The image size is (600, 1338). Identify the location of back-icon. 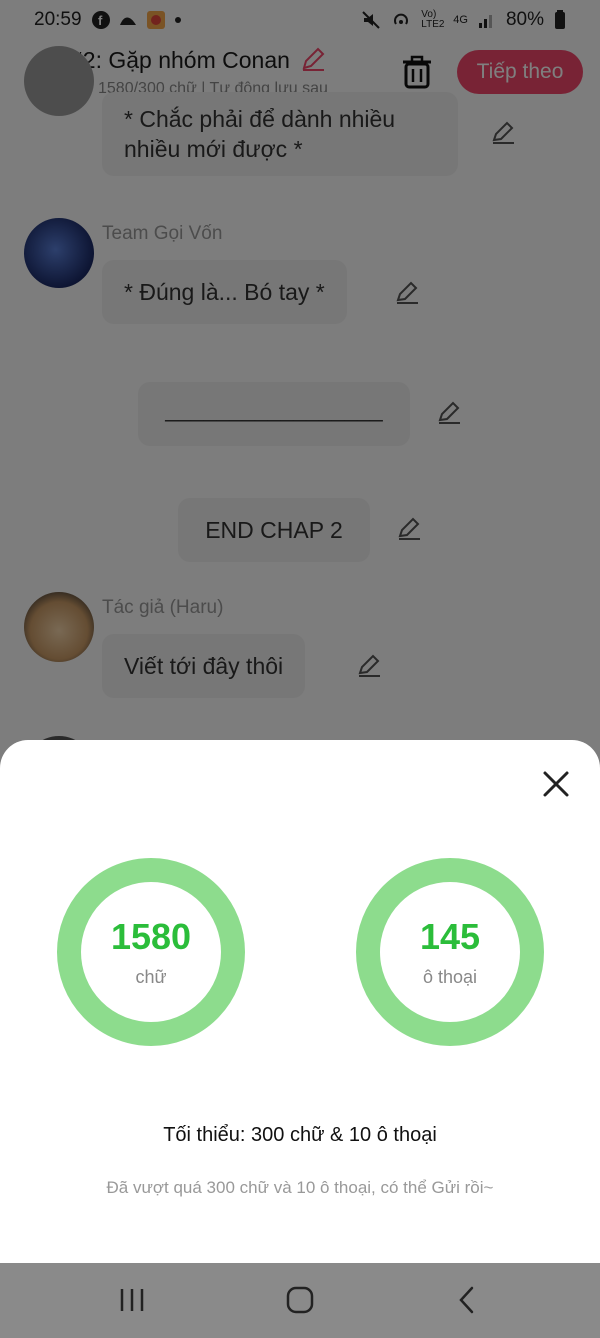
(466, 1300).